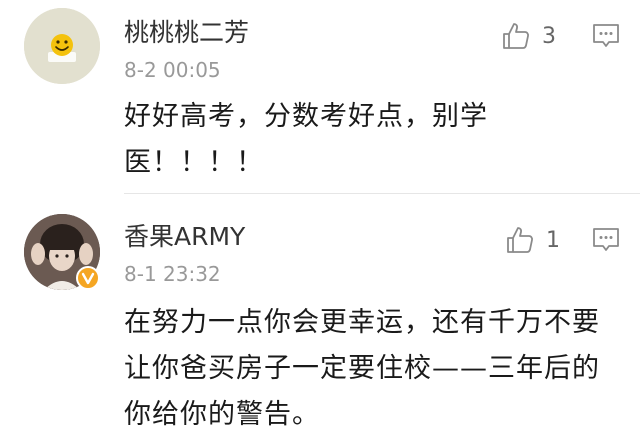 The height and width of the screenshot is (438, 640). What do you see at coordinates (184, 237) in the screenshot?
I see `username: 香果ARMY` at bounding box center [184, 237].